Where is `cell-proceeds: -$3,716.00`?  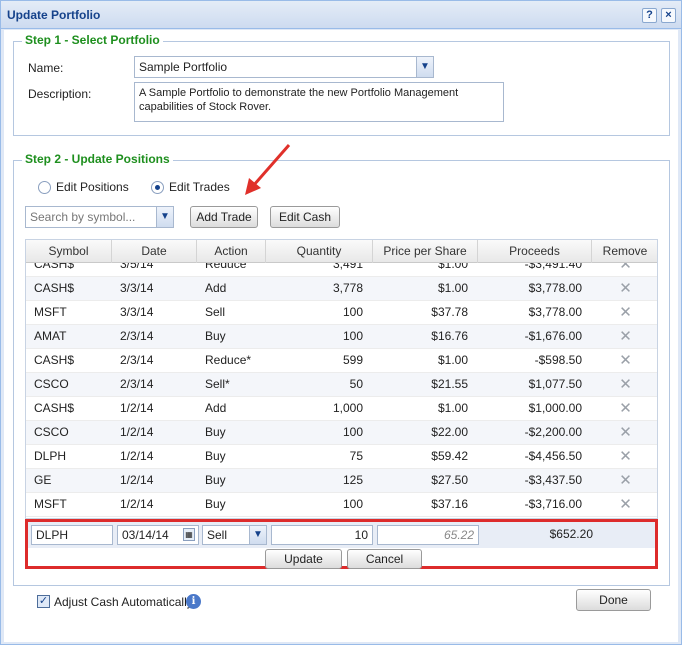
cell-proceeds: -$3,716.00 is located at coordinates (553, 504).